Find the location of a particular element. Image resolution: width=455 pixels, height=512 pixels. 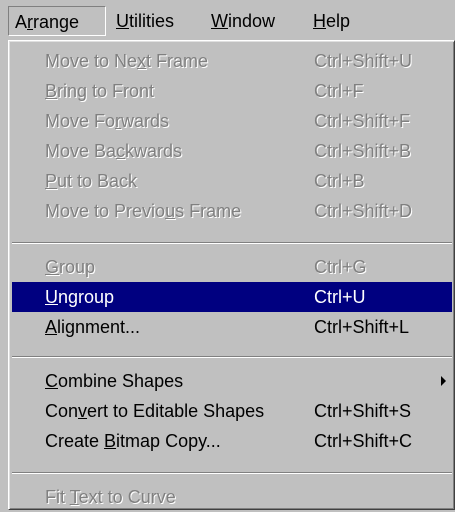

menu-window: Window is located at coordinates (254, 21).